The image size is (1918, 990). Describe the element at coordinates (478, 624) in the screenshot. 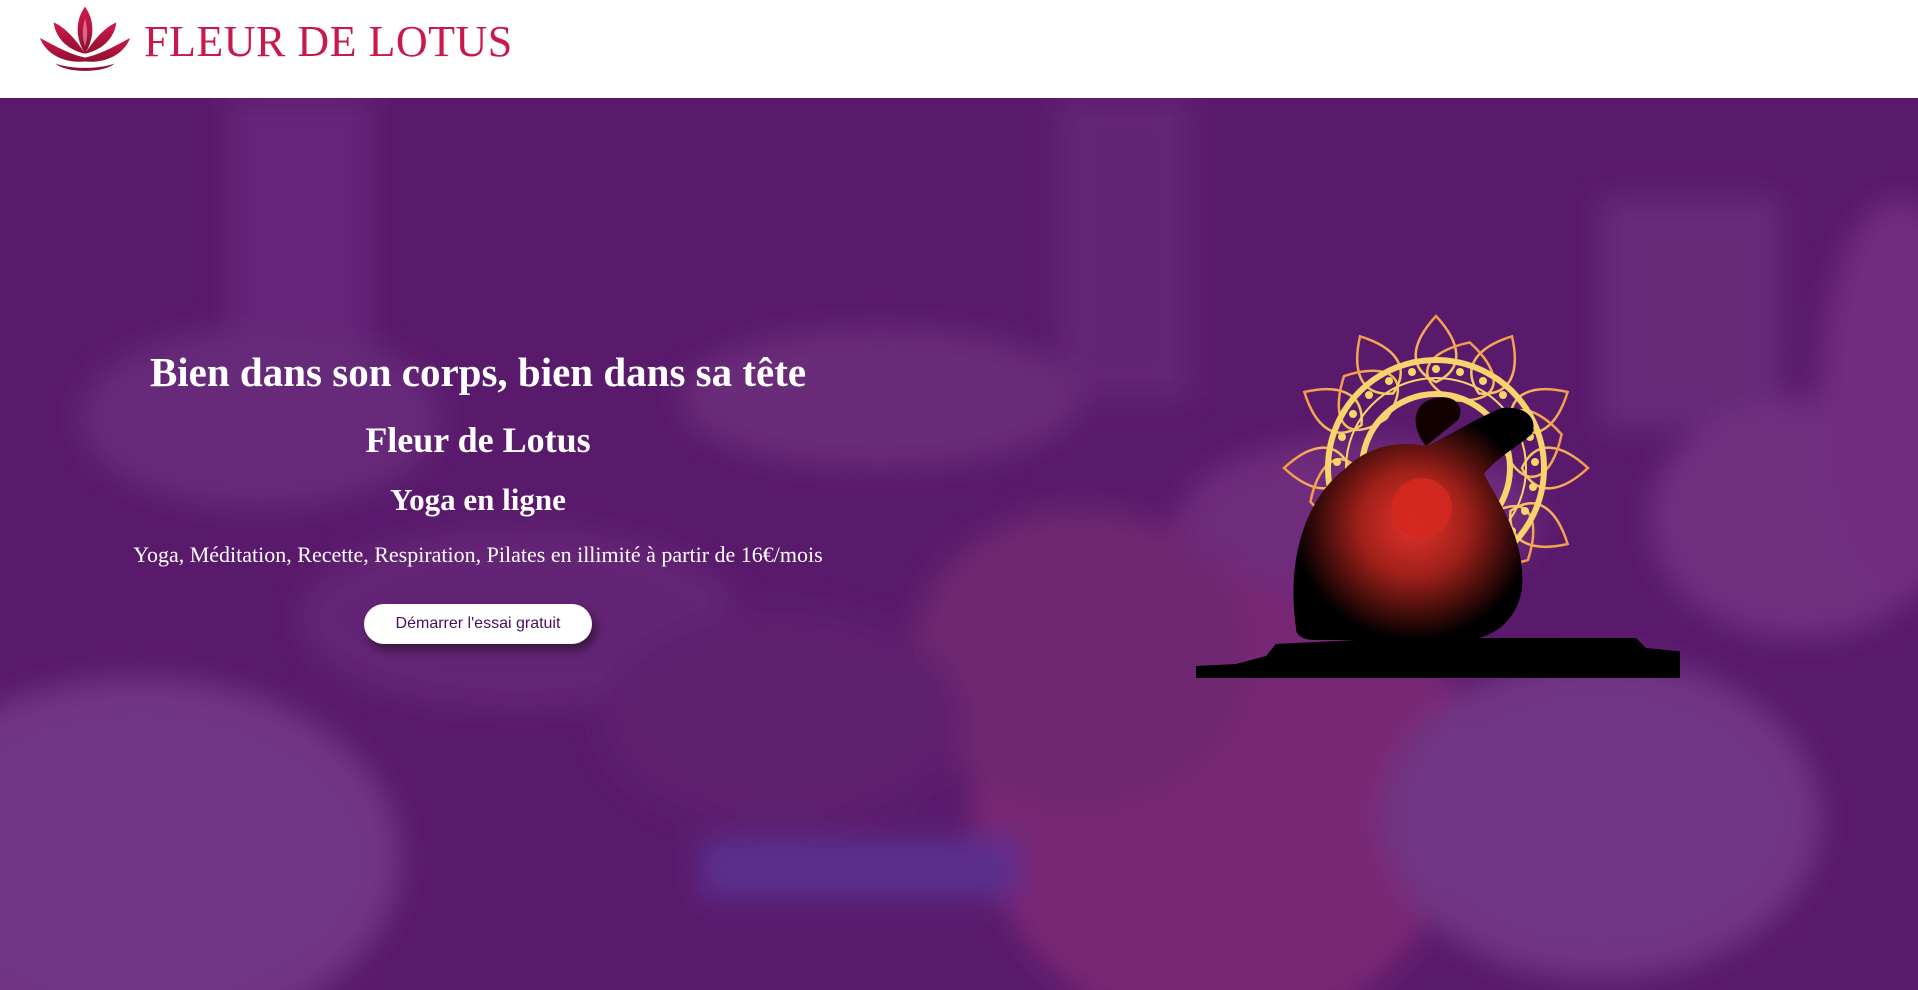

I see `start-free-trial-button: Démarrer l'essai gratuit` at that location.